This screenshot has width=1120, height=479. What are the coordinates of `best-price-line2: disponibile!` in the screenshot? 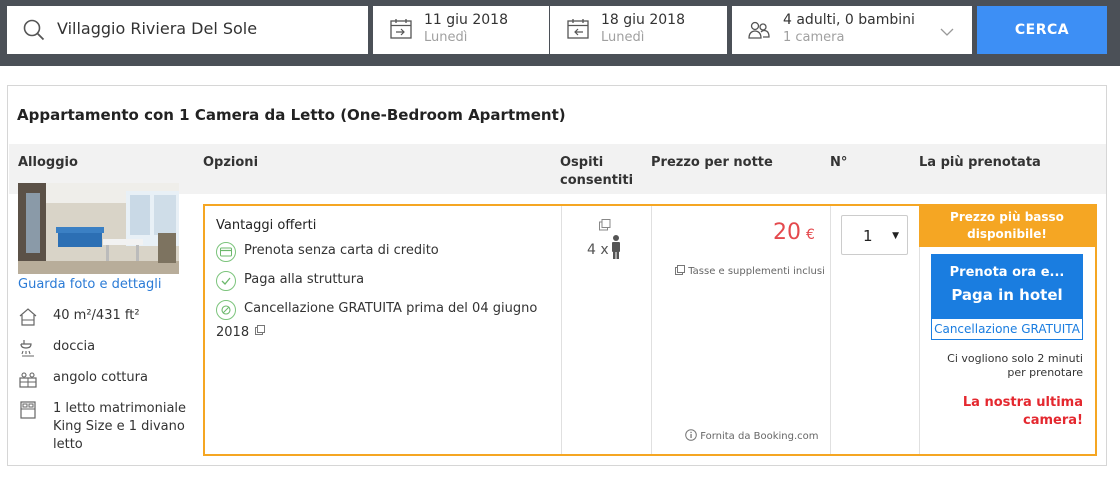 It's located at (1007, 234).